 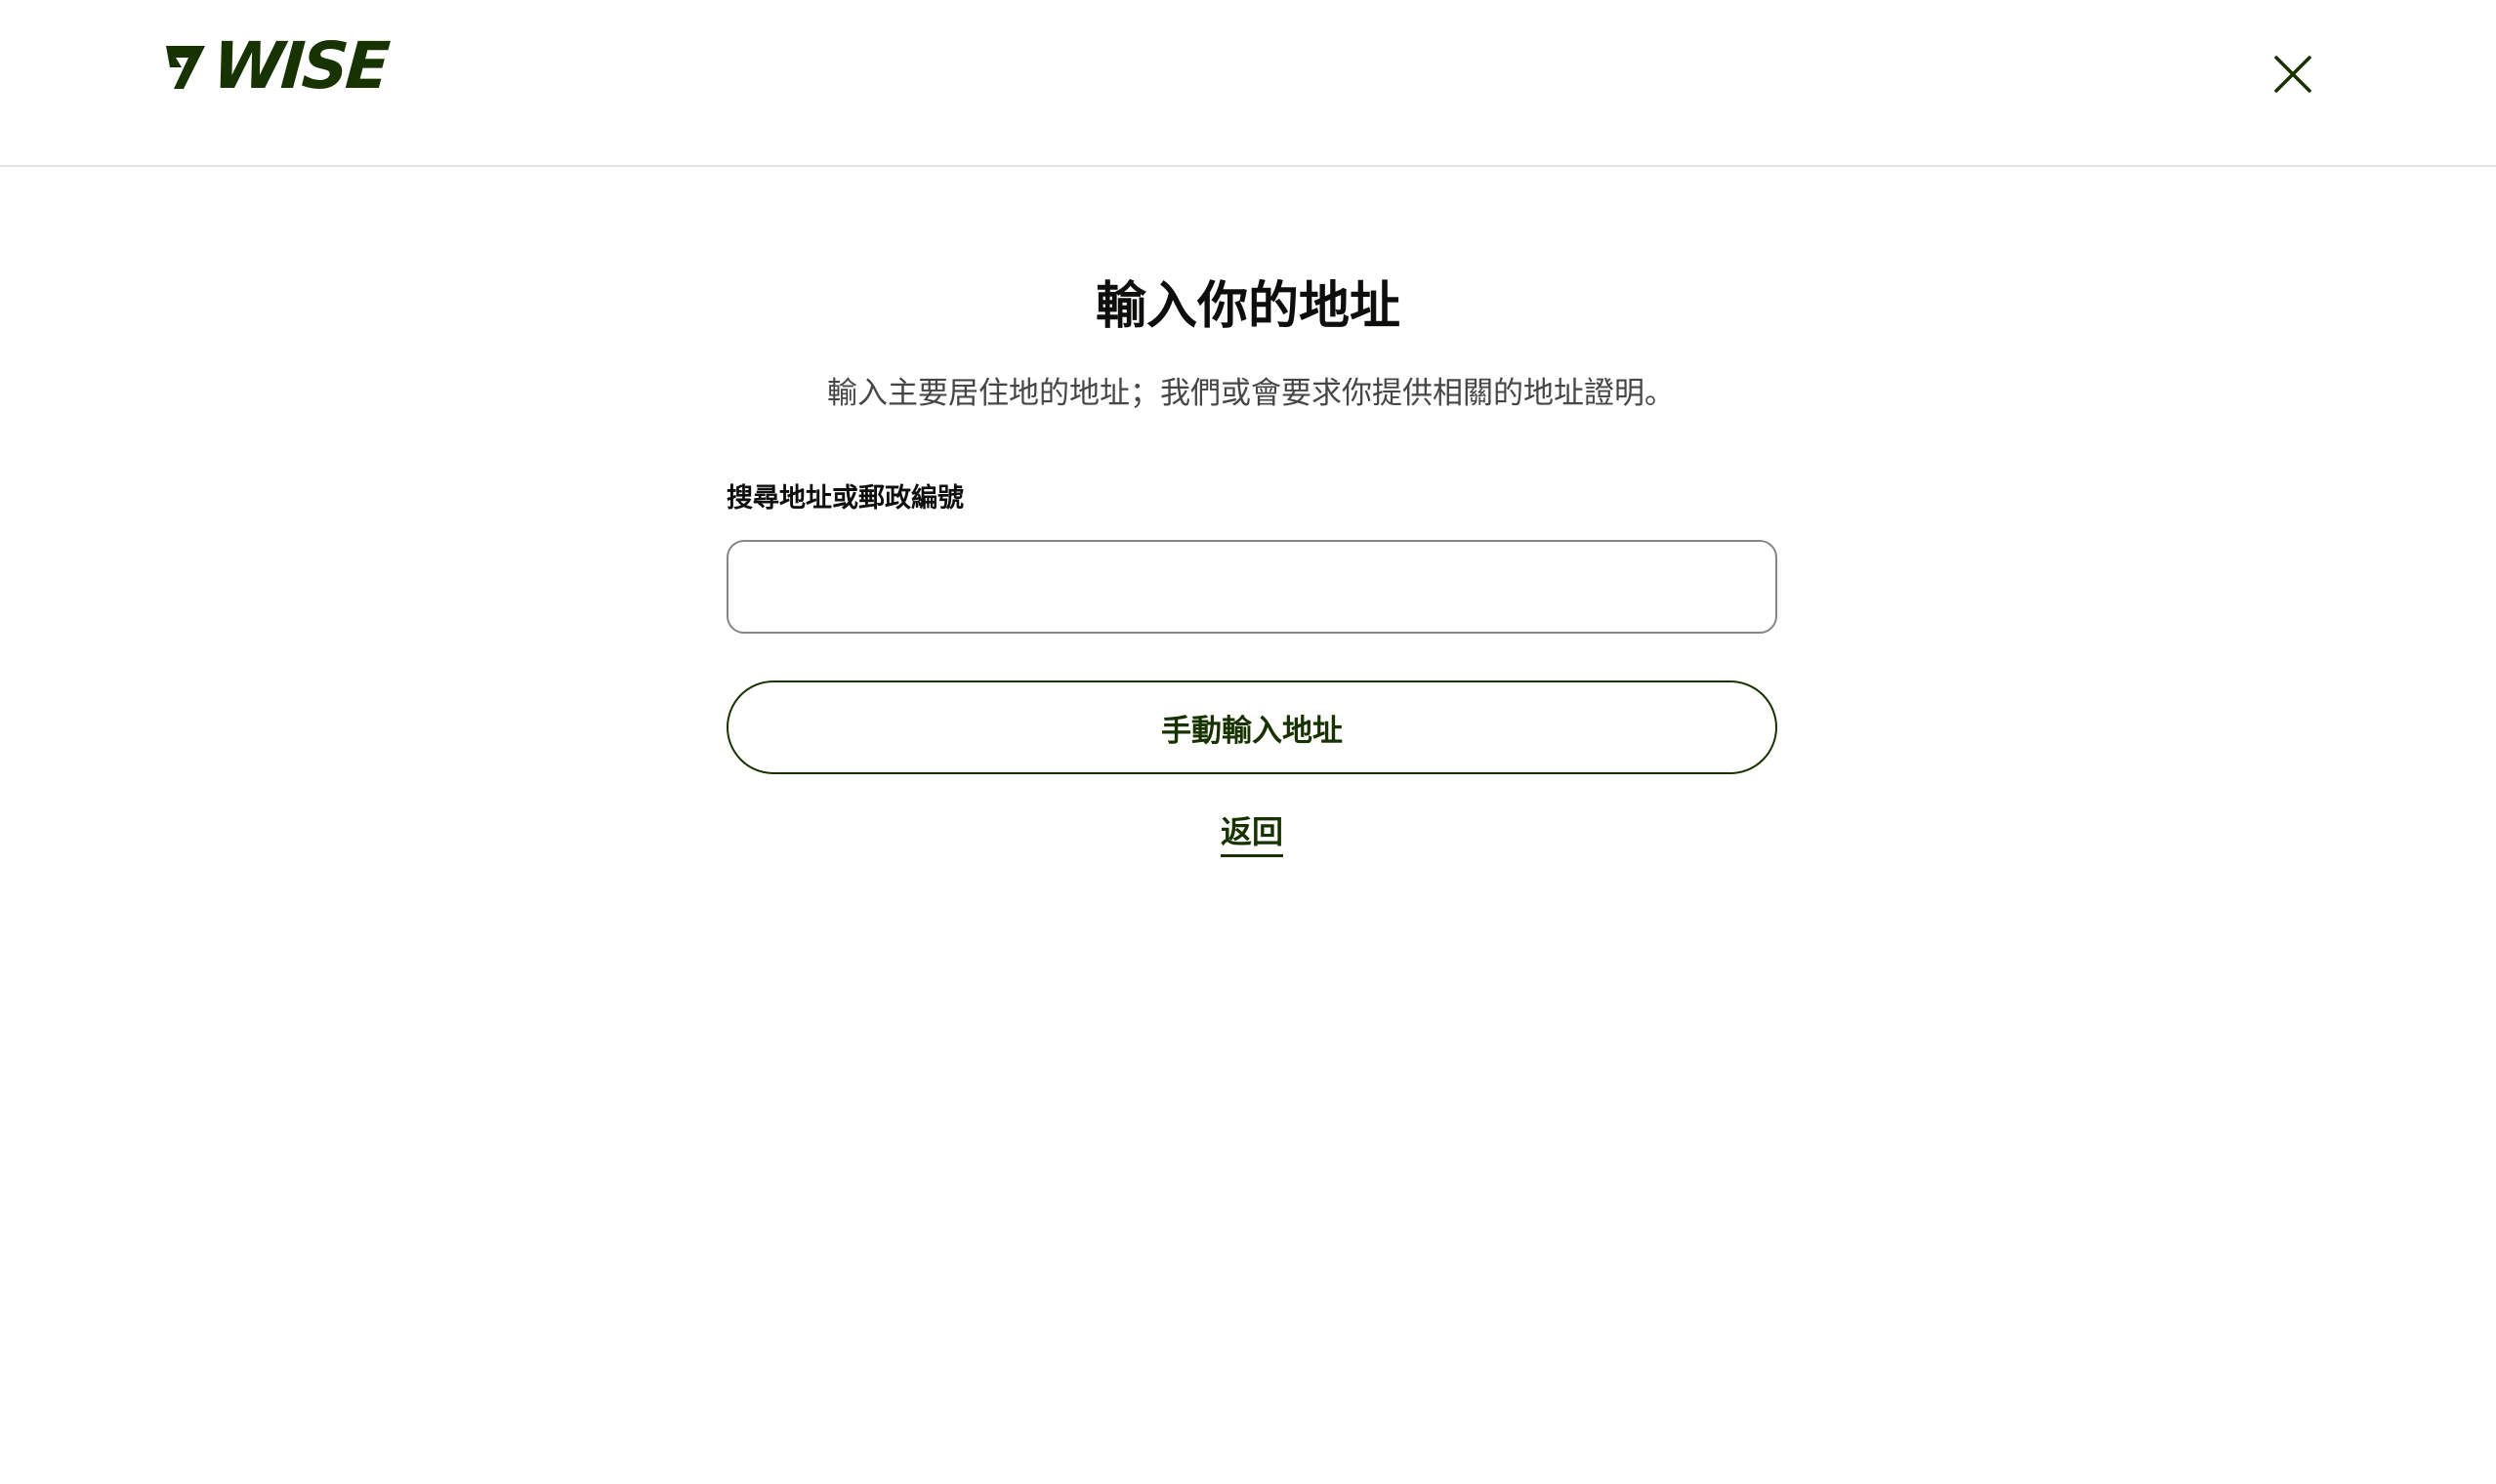 I want to click on close-icon, so click(x=2292, y=75).